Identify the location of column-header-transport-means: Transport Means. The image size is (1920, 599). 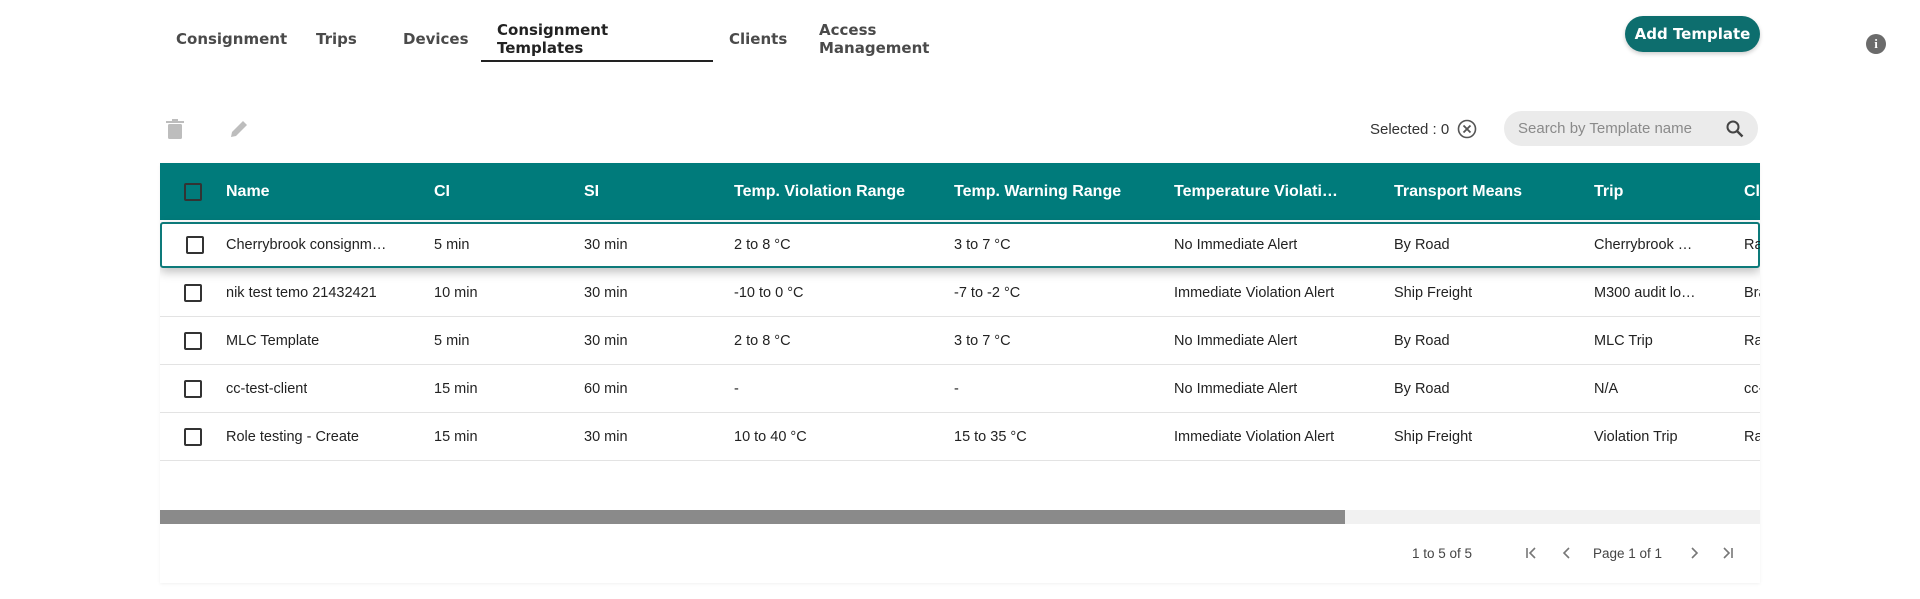
(1458, 191).